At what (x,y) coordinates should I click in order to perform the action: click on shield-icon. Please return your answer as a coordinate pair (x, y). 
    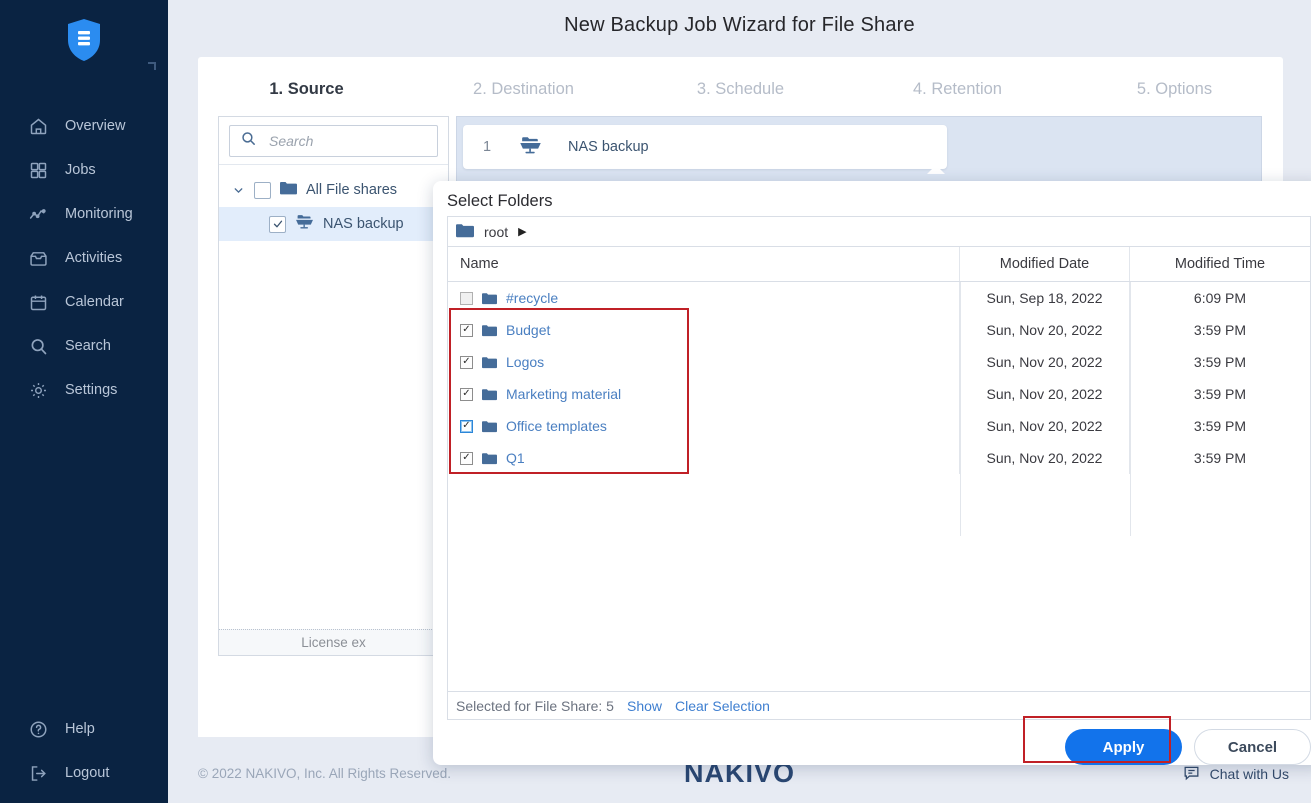
    Looking at the image, I should click on (84, 40).